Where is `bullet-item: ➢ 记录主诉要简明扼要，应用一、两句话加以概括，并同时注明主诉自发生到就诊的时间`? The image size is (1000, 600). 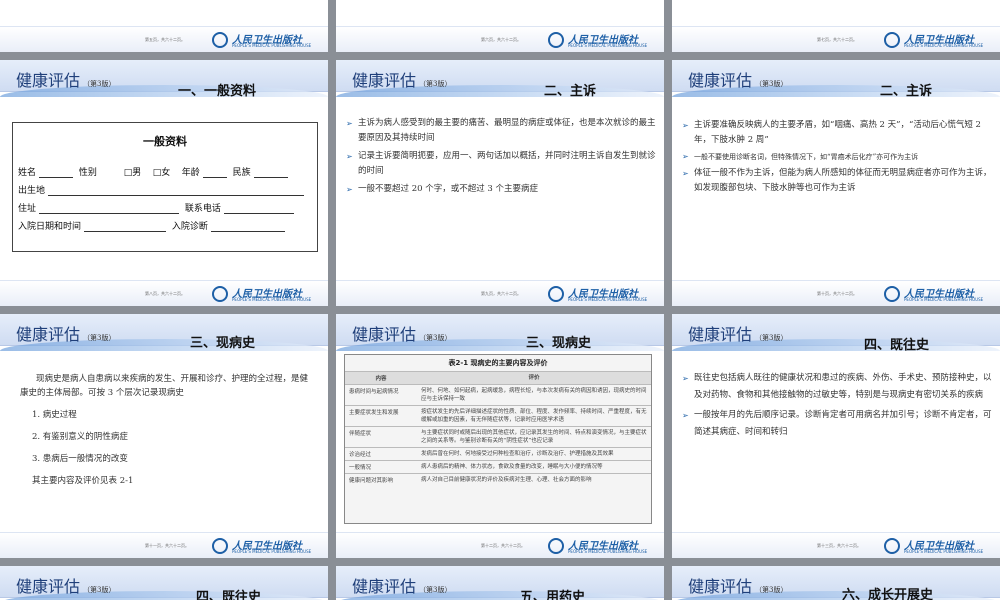 bullet-item: ➢ 记录主诉要简明扼要，应用一、两句话加以概括，并同时注明主诉自发生到就诊的时间 is located at coordinates (501, 163).